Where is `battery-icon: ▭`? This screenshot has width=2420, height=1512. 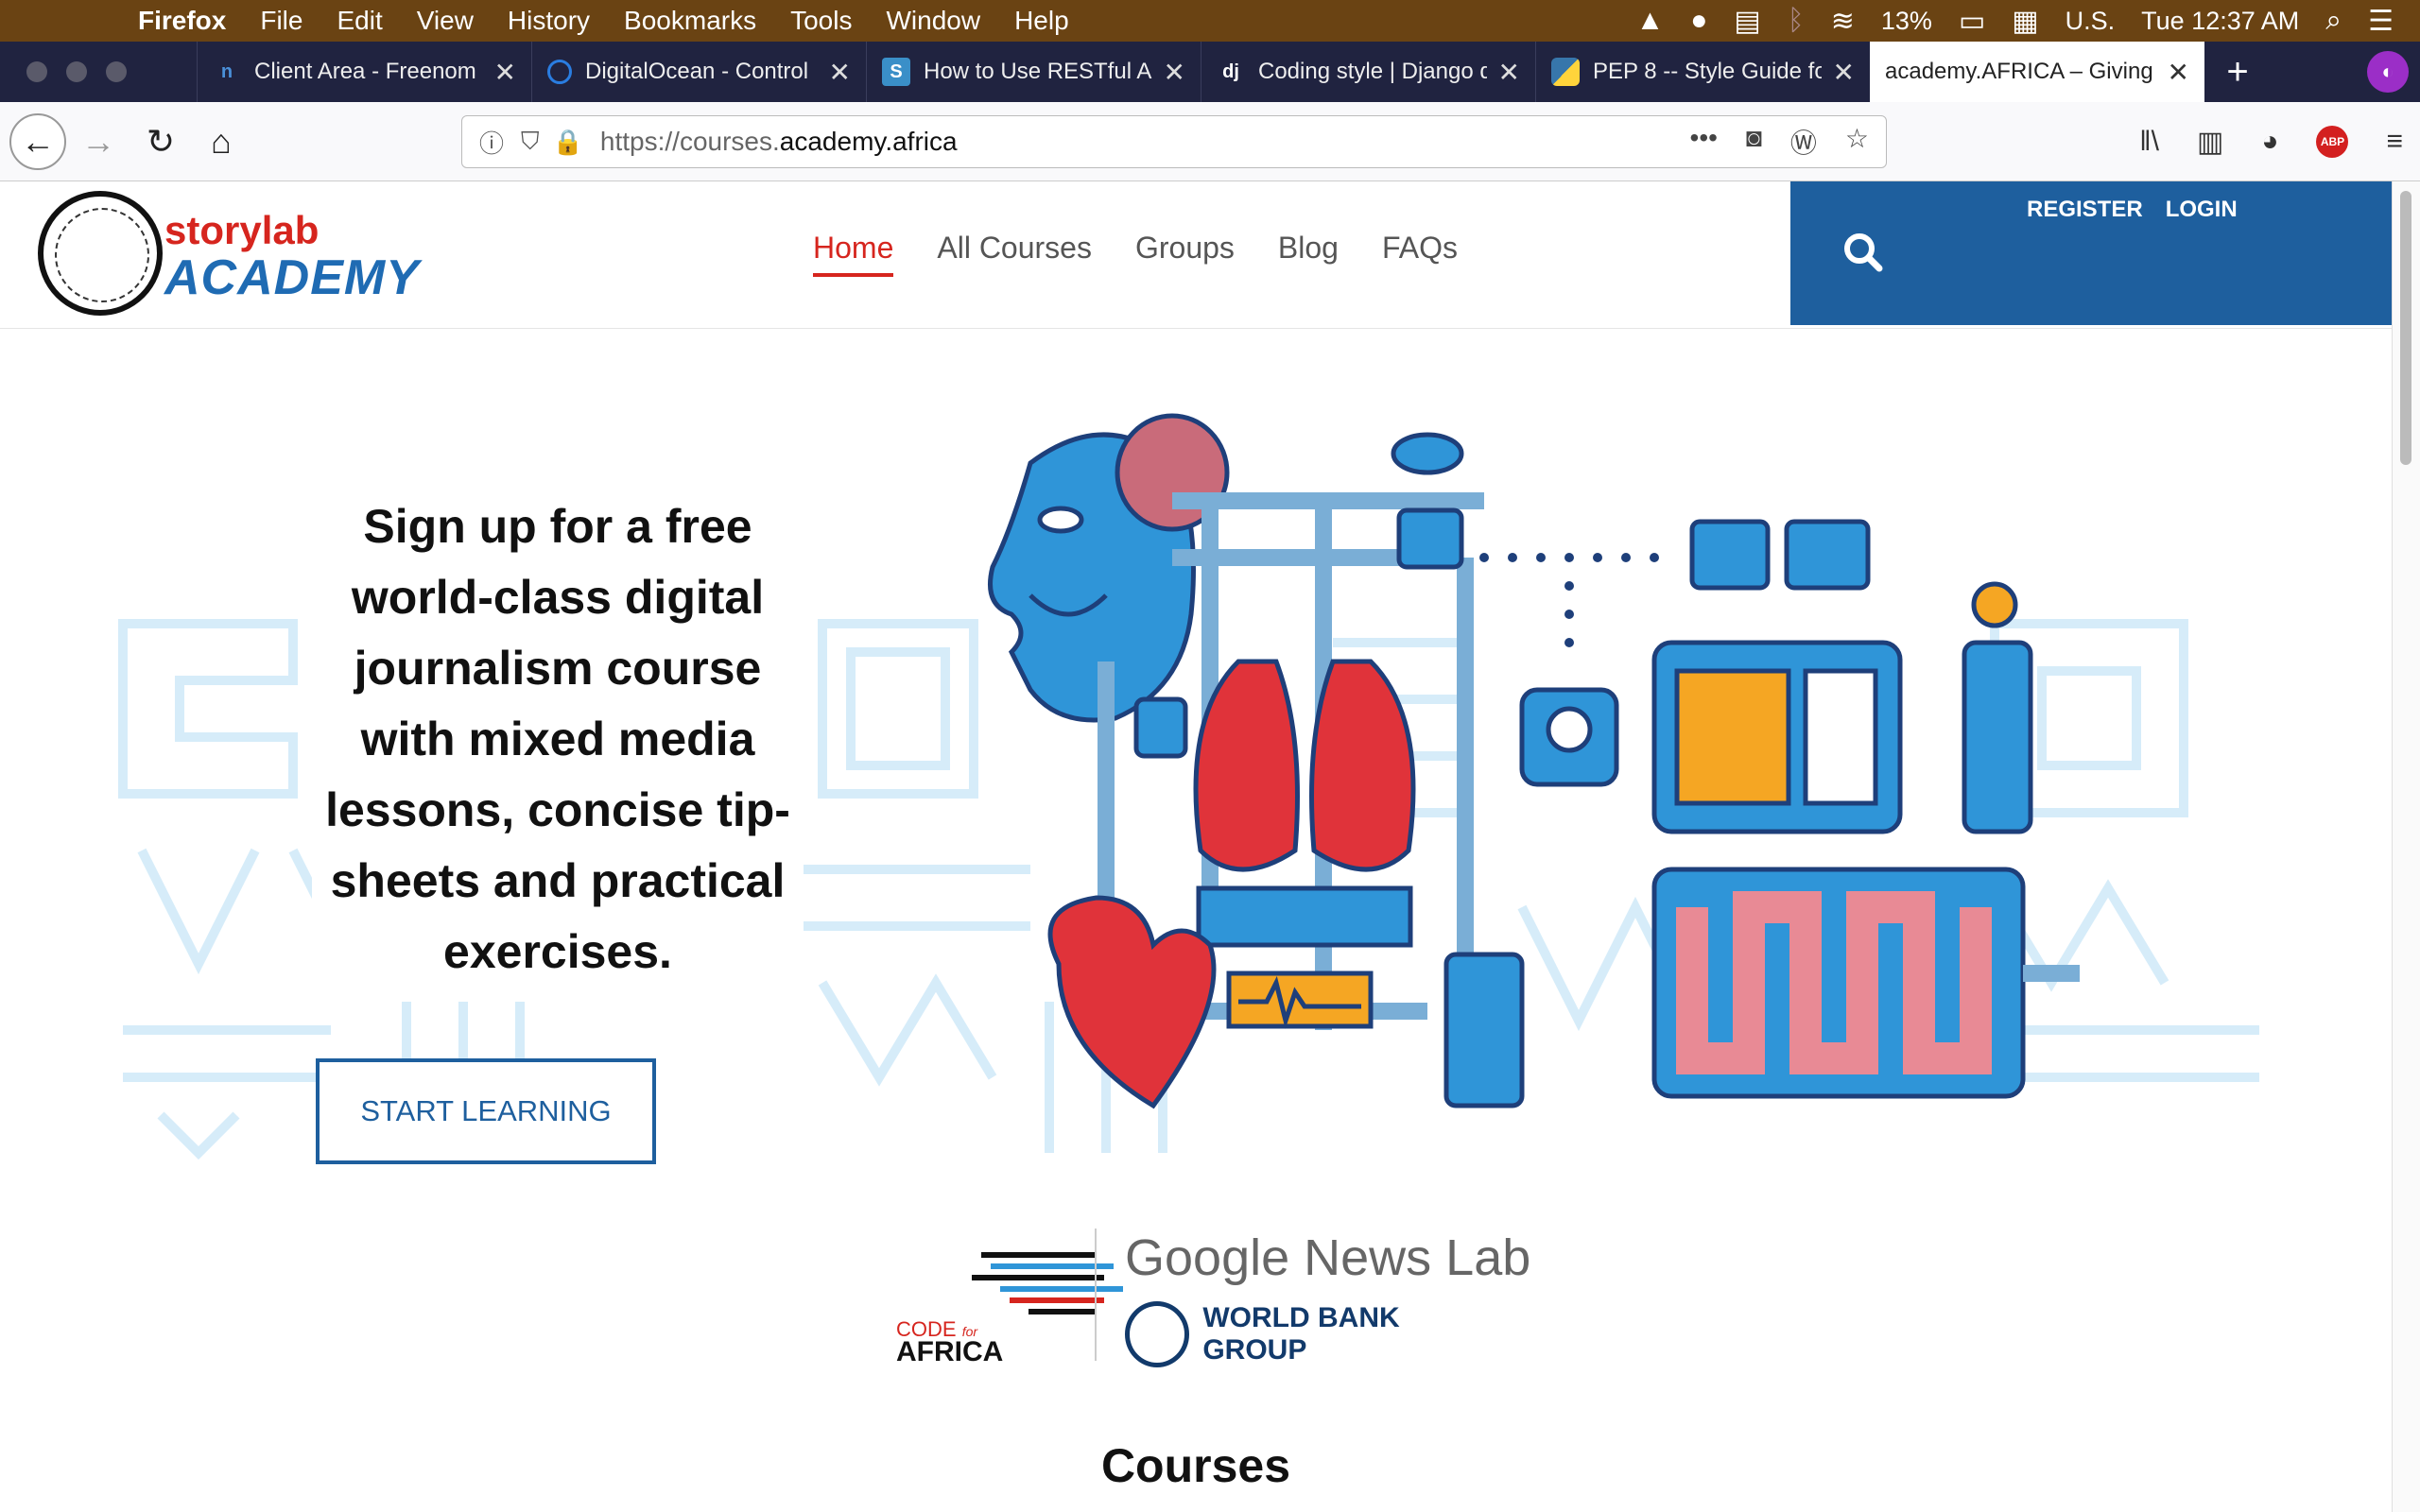
battery-icon: ▭ is located at coordinates (1972, 21).